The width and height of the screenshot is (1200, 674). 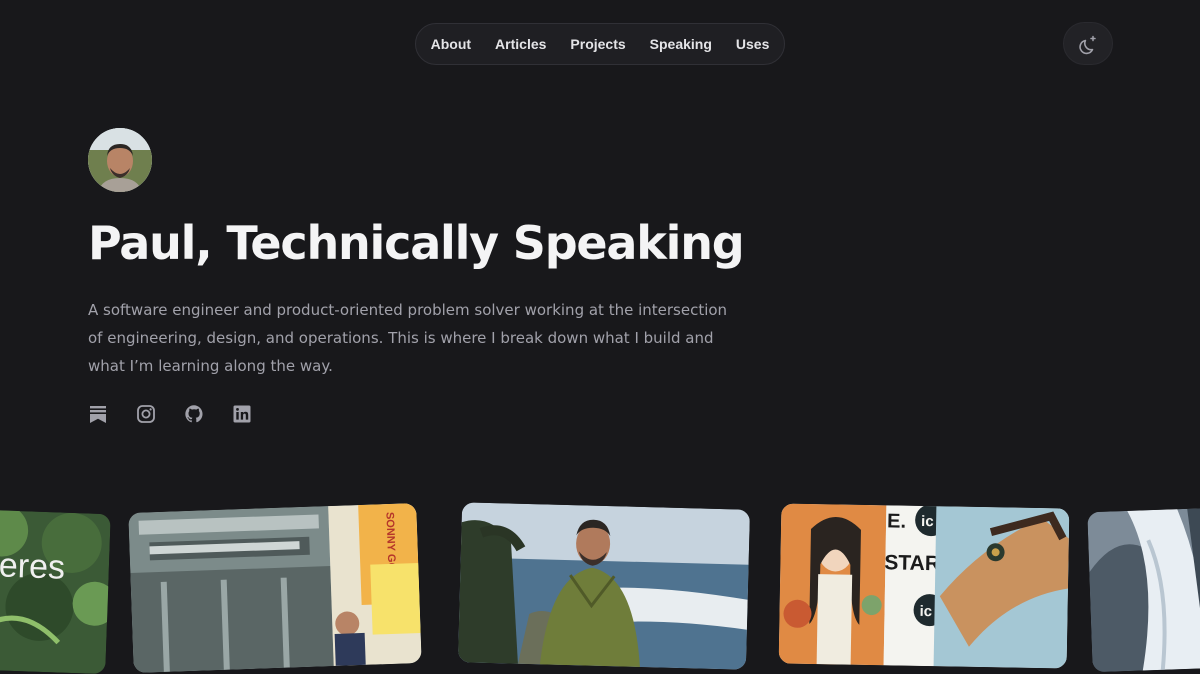 What do you see at coordinates (33, 566) in the screenshot?
I see `plants-sign-text: eres` at bounding box center [33, 566].